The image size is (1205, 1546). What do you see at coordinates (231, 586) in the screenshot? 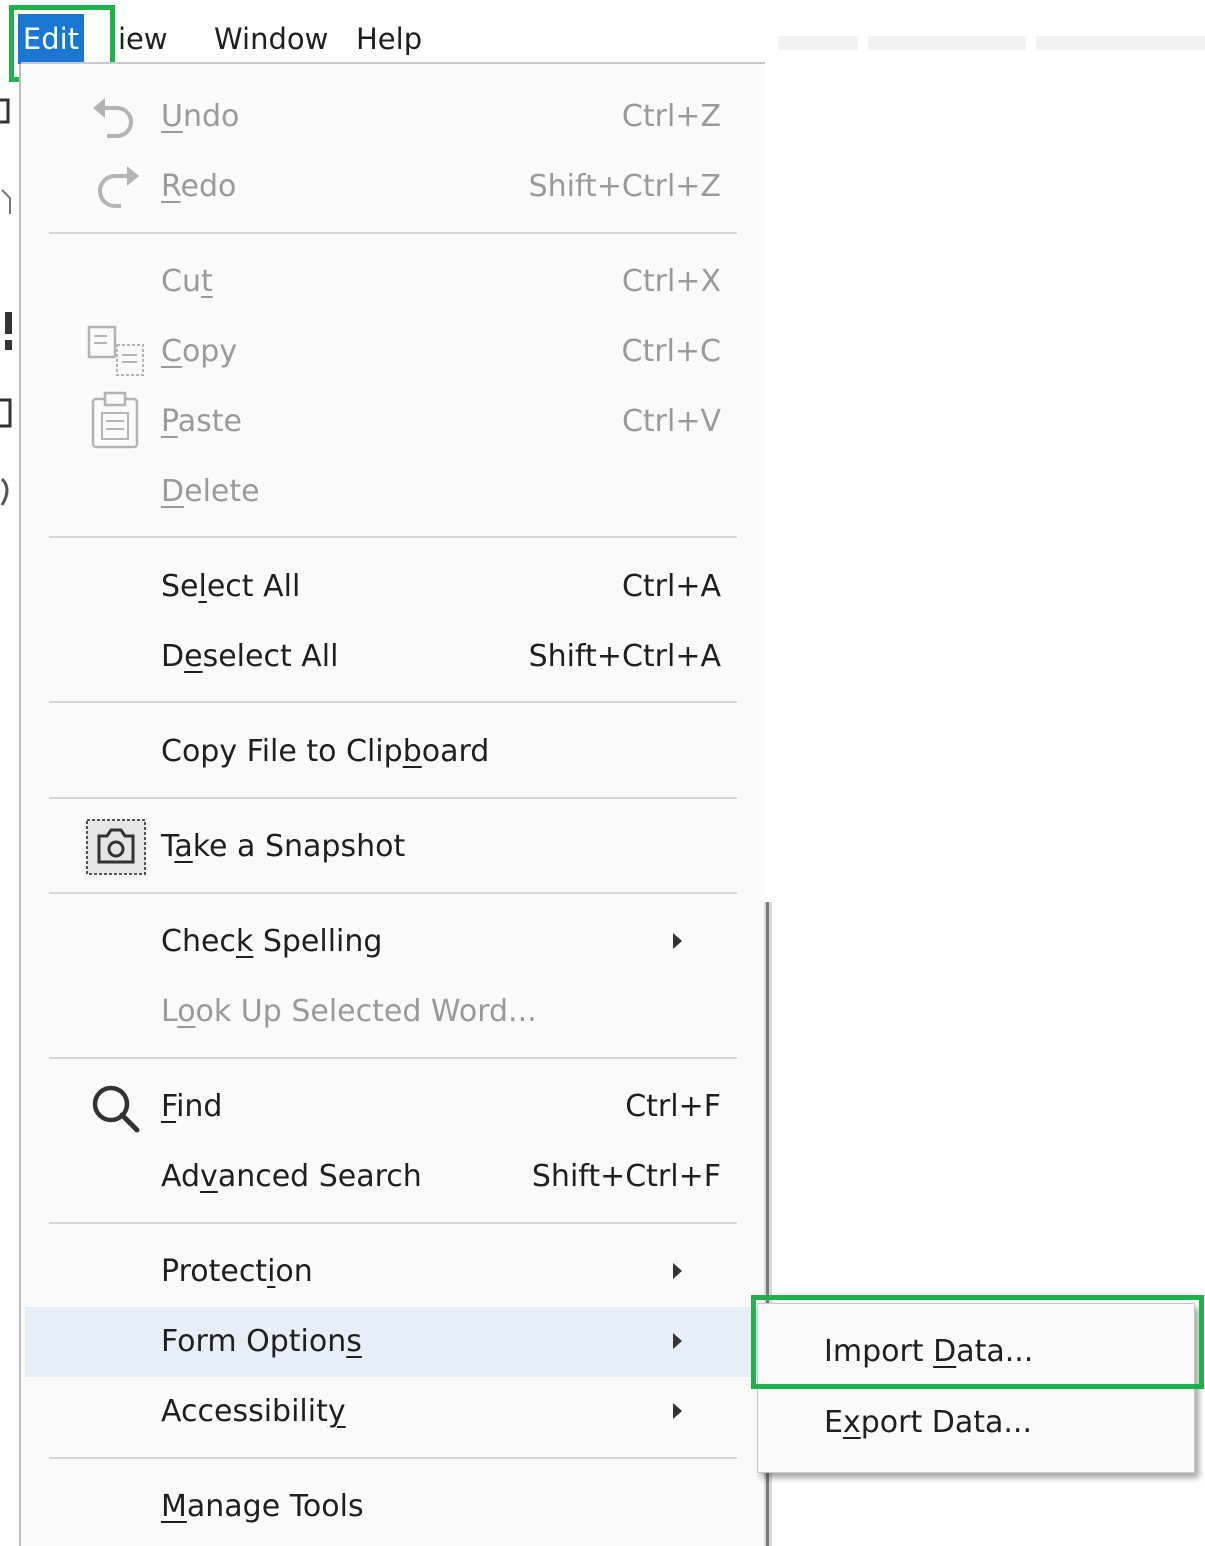
I see `menu-item-label: Select All` at bounding box center [231, 586].